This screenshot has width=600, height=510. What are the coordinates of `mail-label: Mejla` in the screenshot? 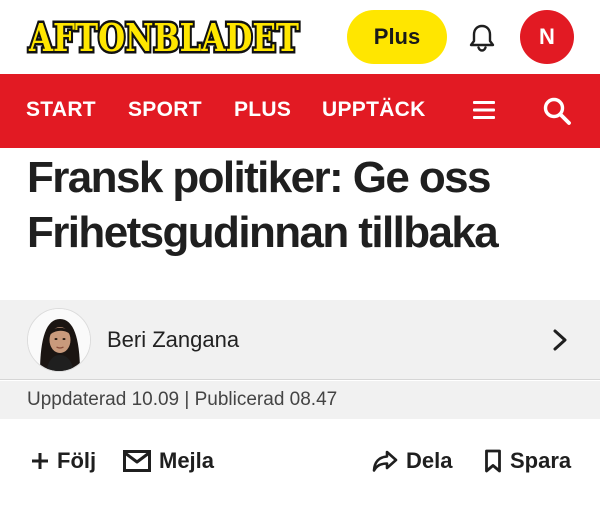 It's located at (187, 460).